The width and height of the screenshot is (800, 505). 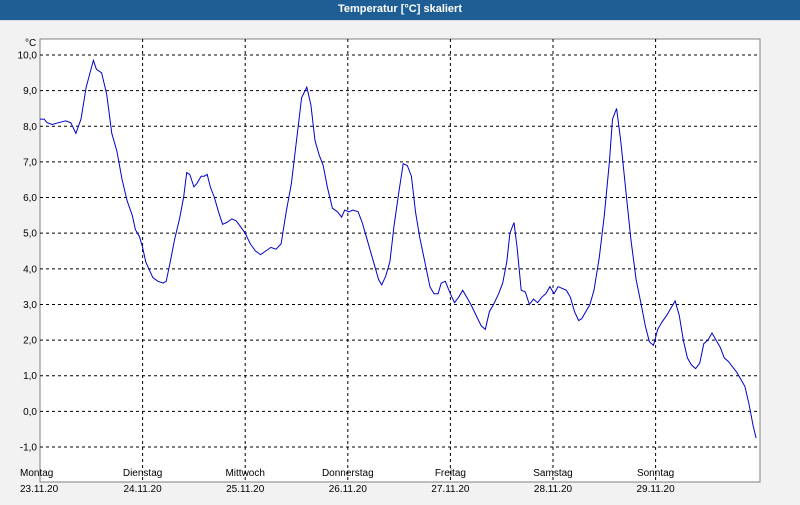 I want to click on x-day-label: Donnerstag, so click(x=348, y=473).